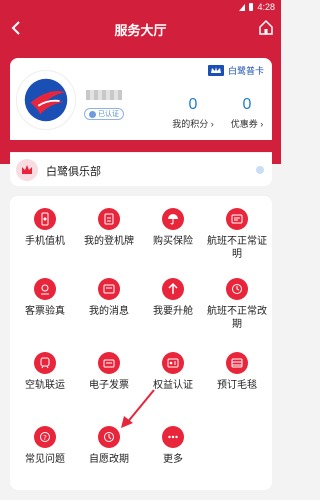 Image resolution: width=320 pixels, height=500 pixels. I want to click on umbrella-icon, so click(173, 219).